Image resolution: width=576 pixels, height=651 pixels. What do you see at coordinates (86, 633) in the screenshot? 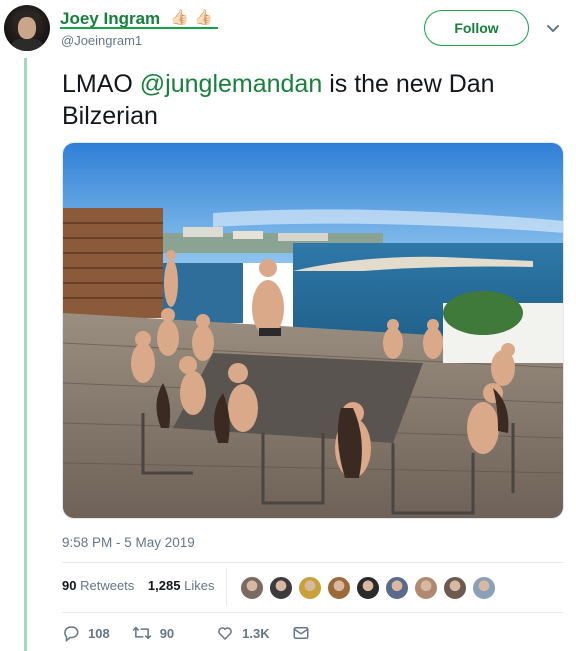
I see `reply-button: 108` at bounding box center [86, 633].